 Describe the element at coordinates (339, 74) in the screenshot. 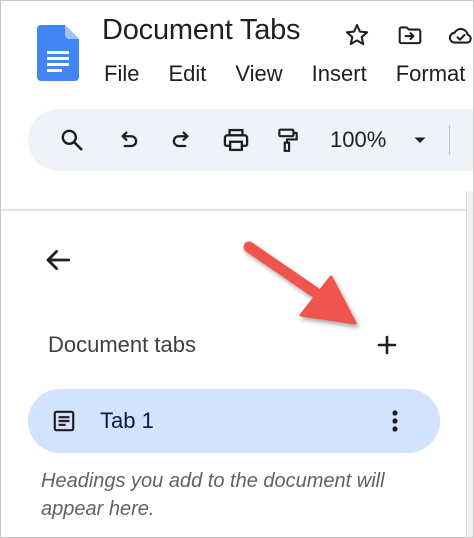

I see `menu-insert: Insert` at that location.